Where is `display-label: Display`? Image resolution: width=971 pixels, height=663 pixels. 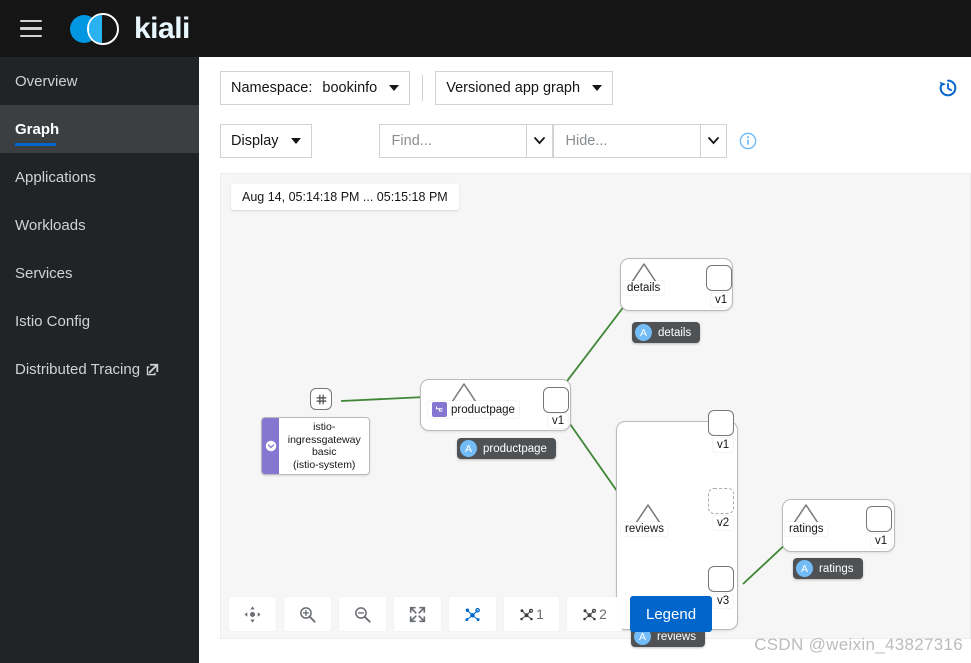
display-label: Display is located at coordinates (255, 141).